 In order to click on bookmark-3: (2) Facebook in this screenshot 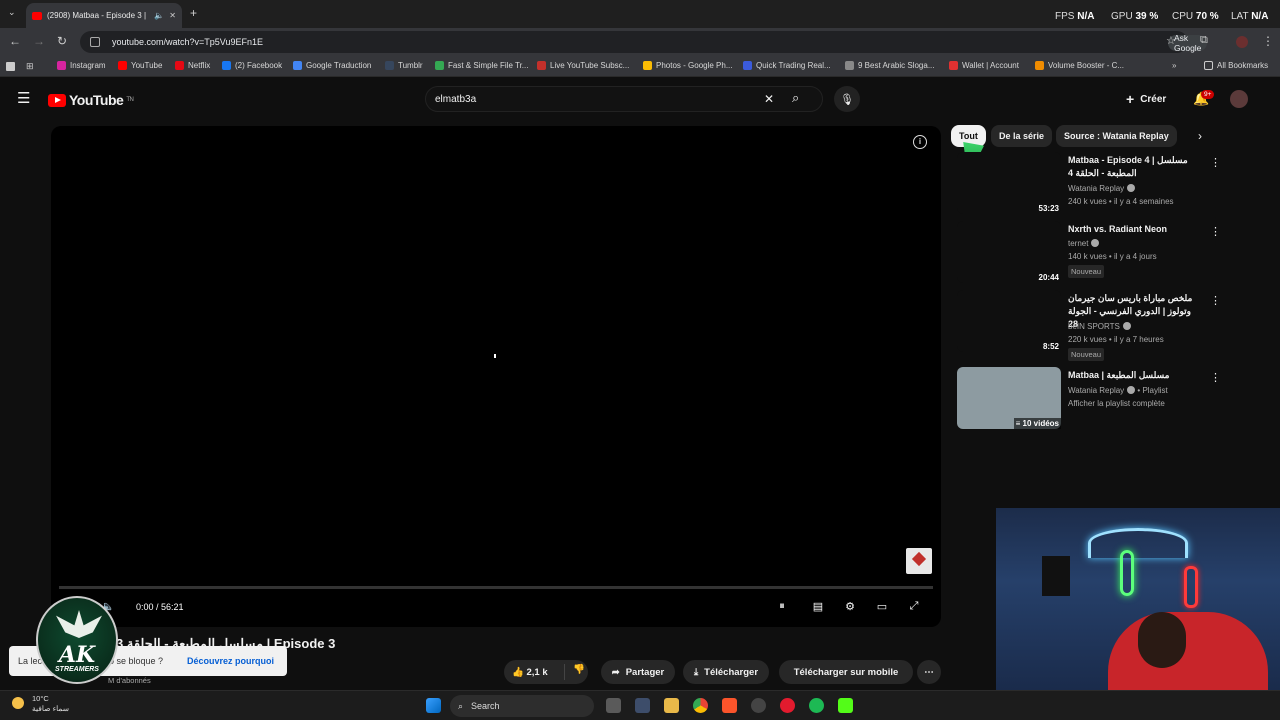, I will do `click(252, 65)`.